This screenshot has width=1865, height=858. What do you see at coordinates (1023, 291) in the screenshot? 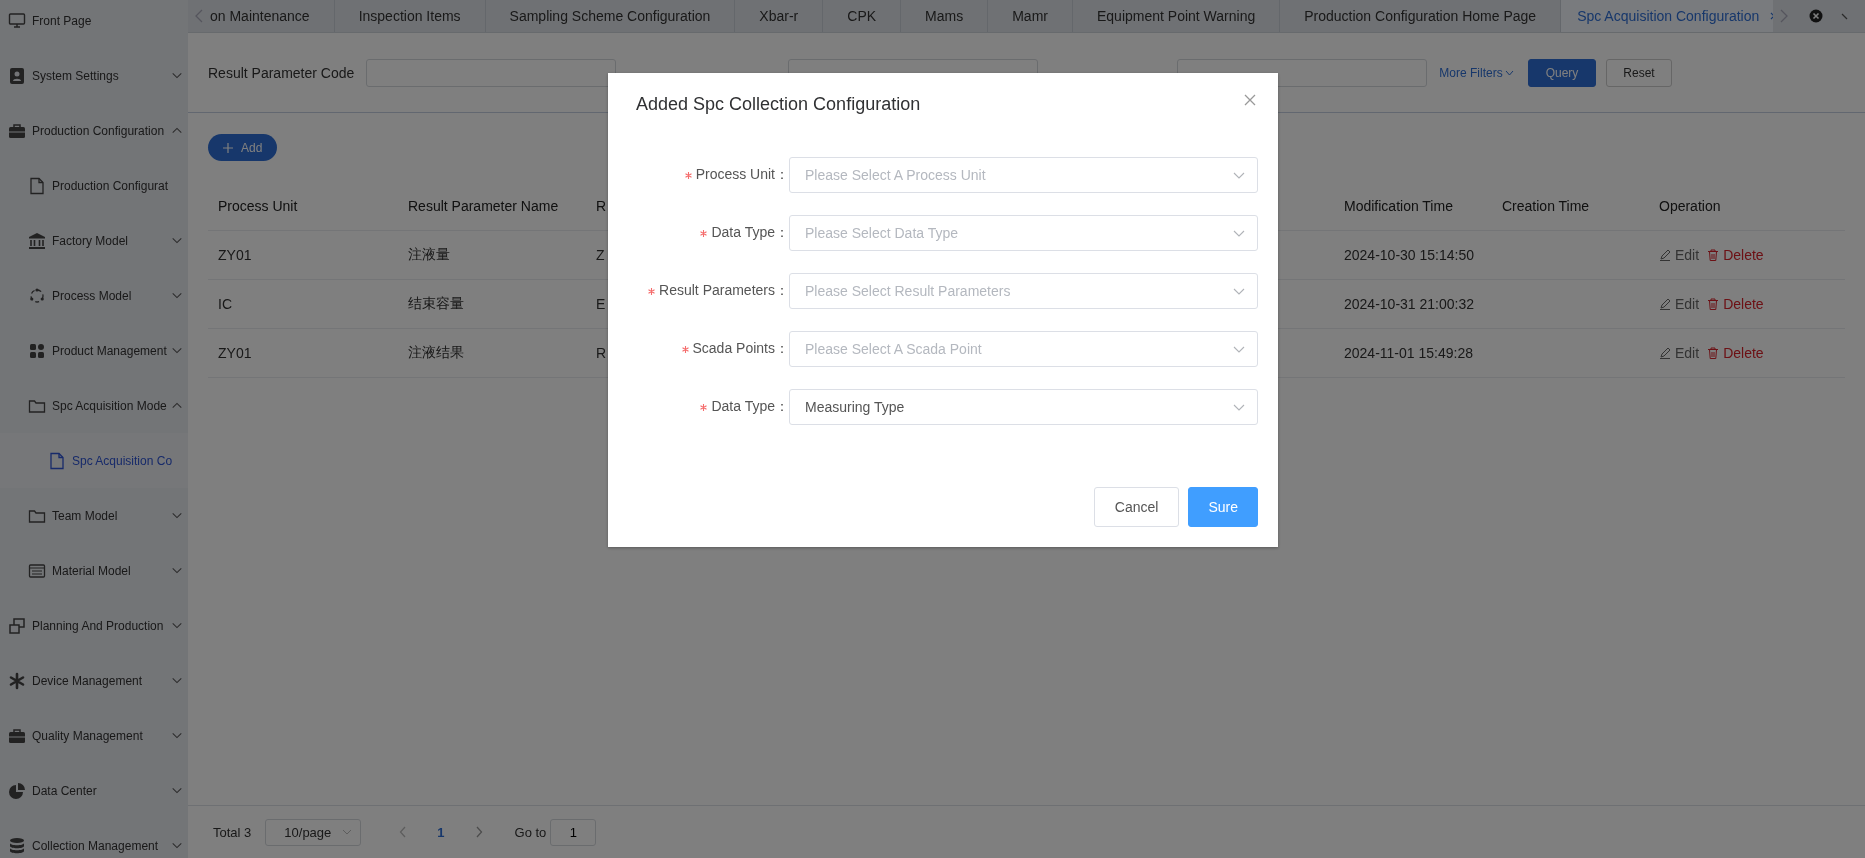
I see `select-field: Please Select Result Parameters` at bounding box center [1023, 291].